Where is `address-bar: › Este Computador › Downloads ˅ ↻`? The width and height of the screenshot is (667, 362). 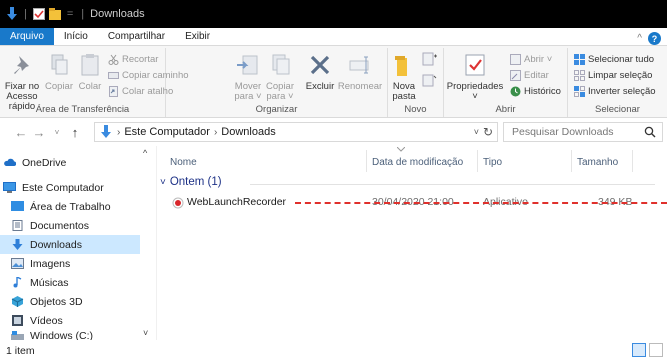 address-bar: › Este Computador › Downloads ˅ ↻ is located at coordinates (296, 132).